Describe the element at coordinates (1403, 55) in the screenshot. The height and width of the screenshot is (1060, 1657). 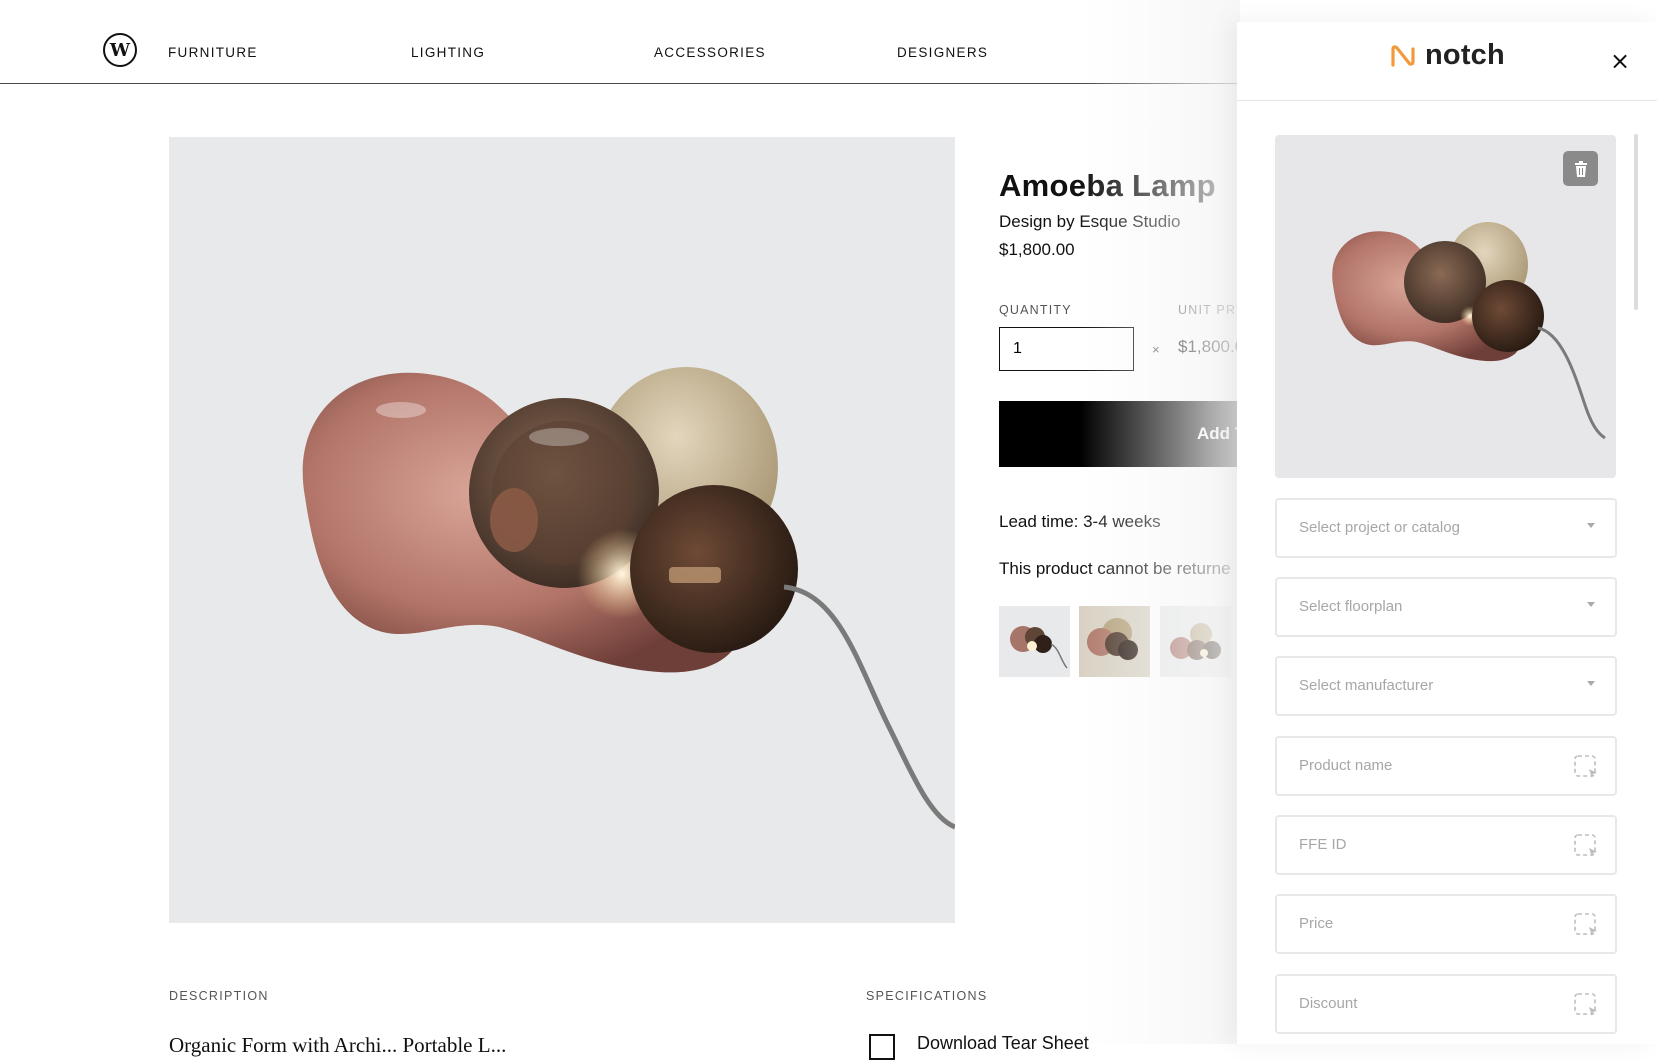
I see `notch-mark-icon` at that location.